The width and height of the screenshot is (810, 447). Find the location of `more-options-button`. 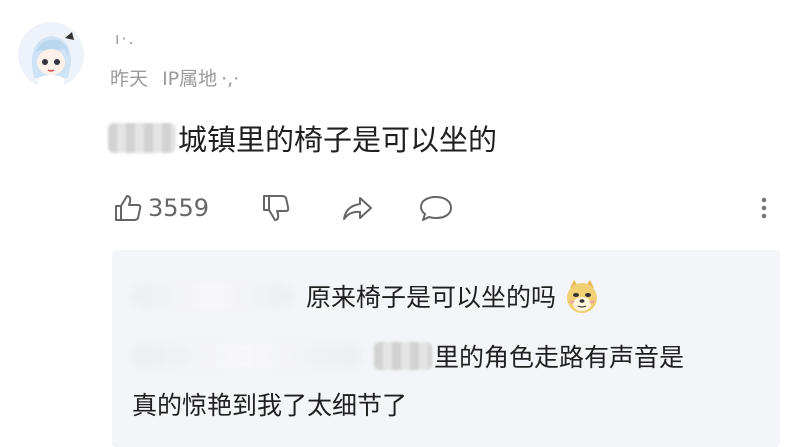

more-options-button is located at coordinates (764, 208).